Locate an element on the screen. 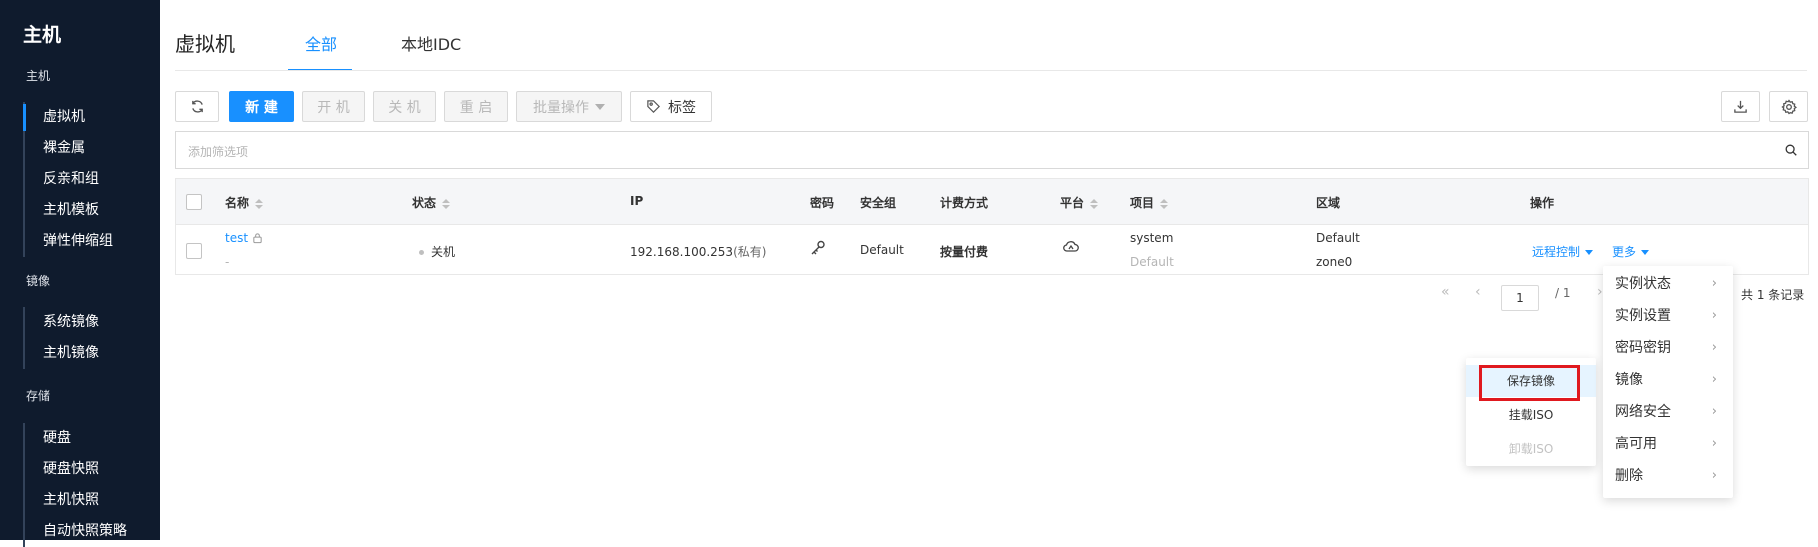 The height and width of the screenshot is (547, 1818). highlight-box is located at coordinates (1529, 383).